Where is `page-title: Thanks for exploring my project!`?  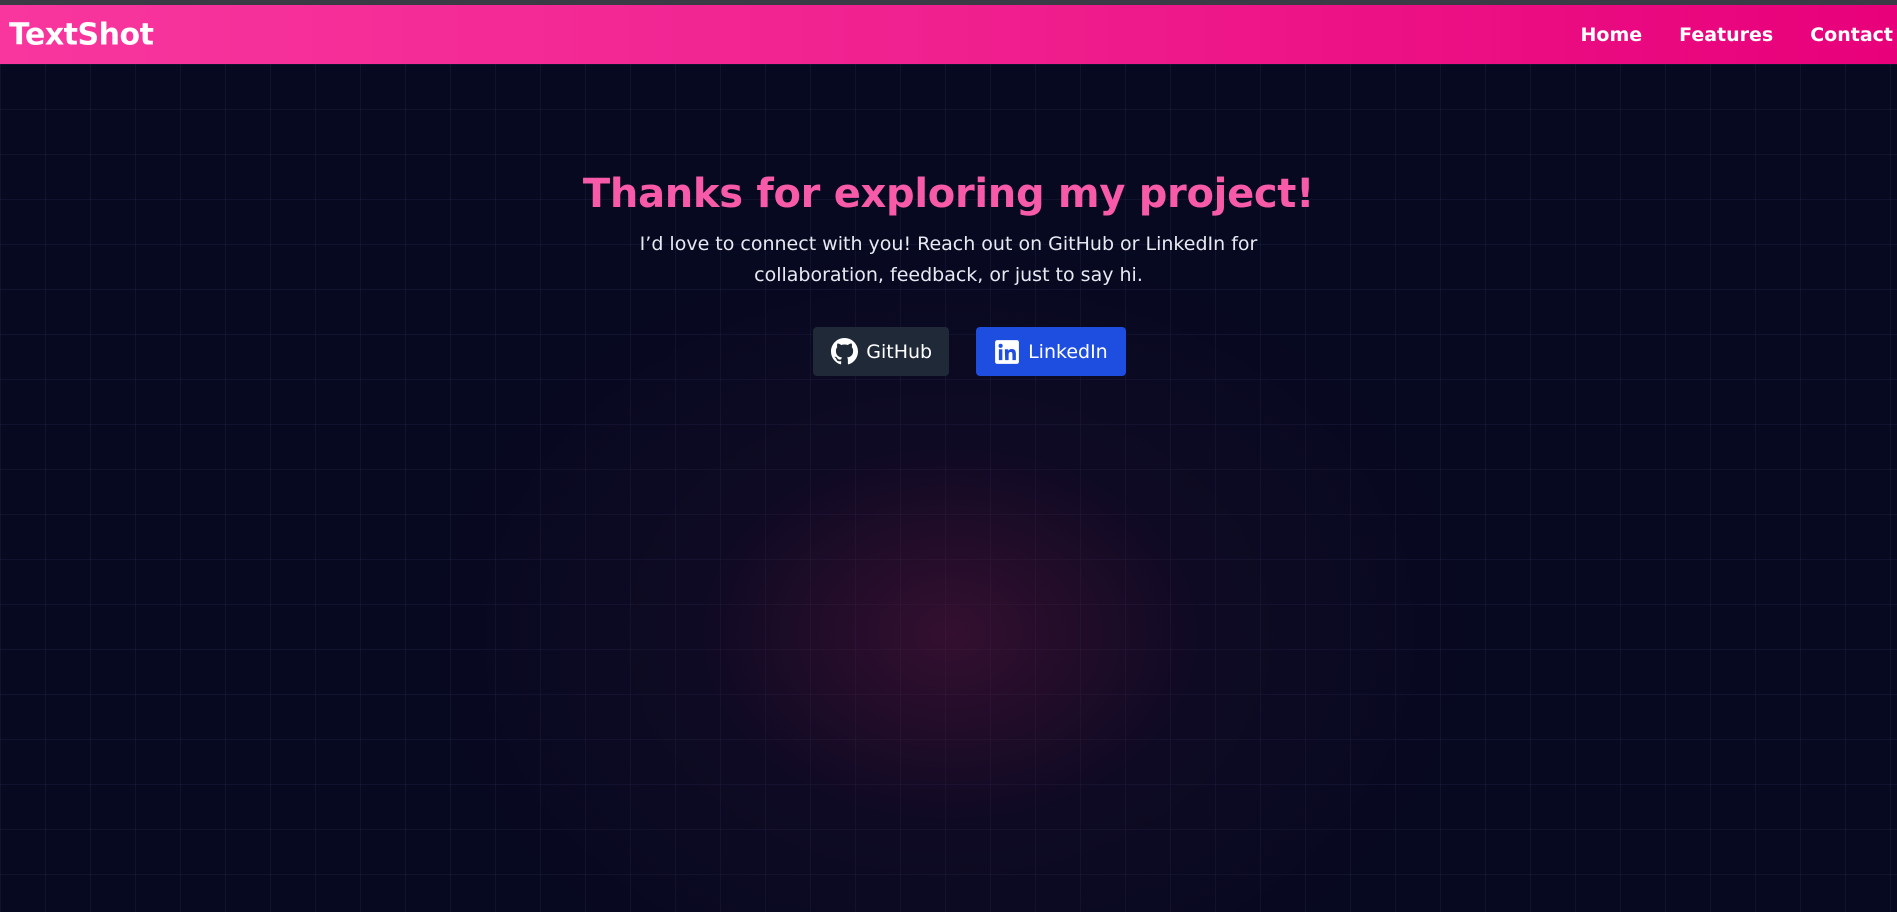 page-title: Thanks for exploring my project! is located at coordinates (948, 194).